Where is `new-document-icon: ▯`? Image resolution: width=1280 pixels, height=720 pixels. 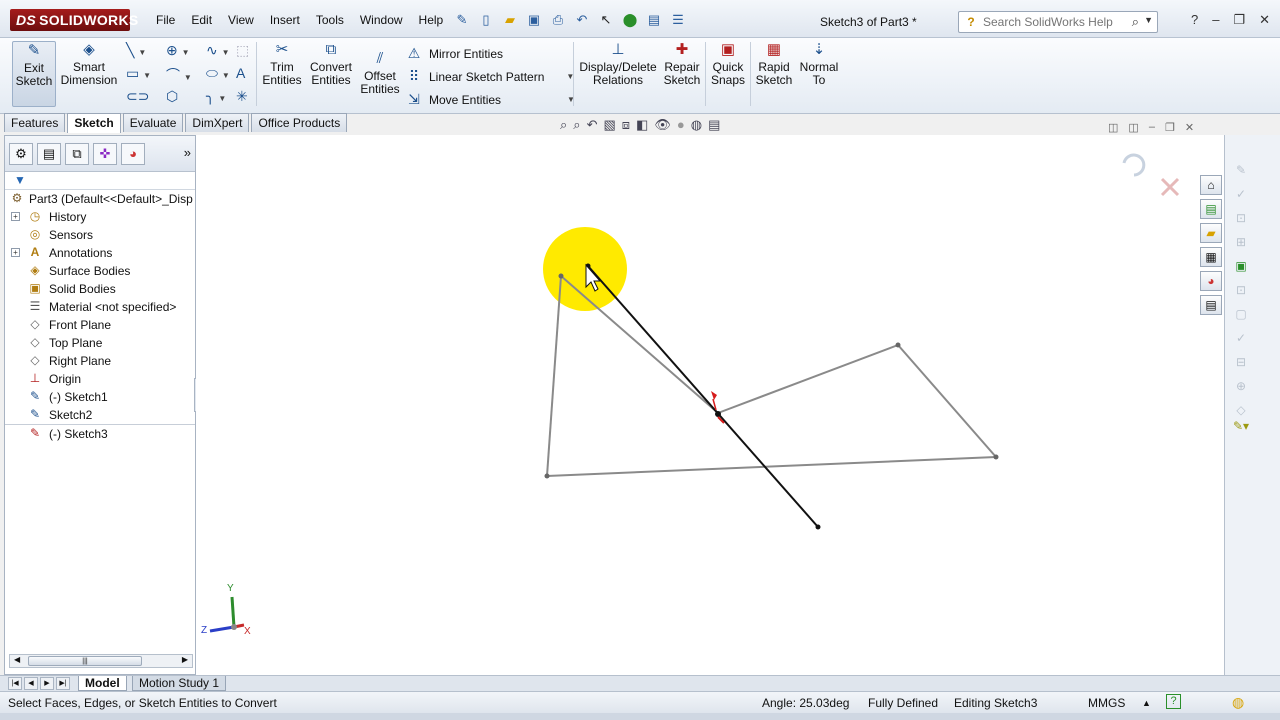 new-document-icon: ▯ is located at coordinates (486, 19).